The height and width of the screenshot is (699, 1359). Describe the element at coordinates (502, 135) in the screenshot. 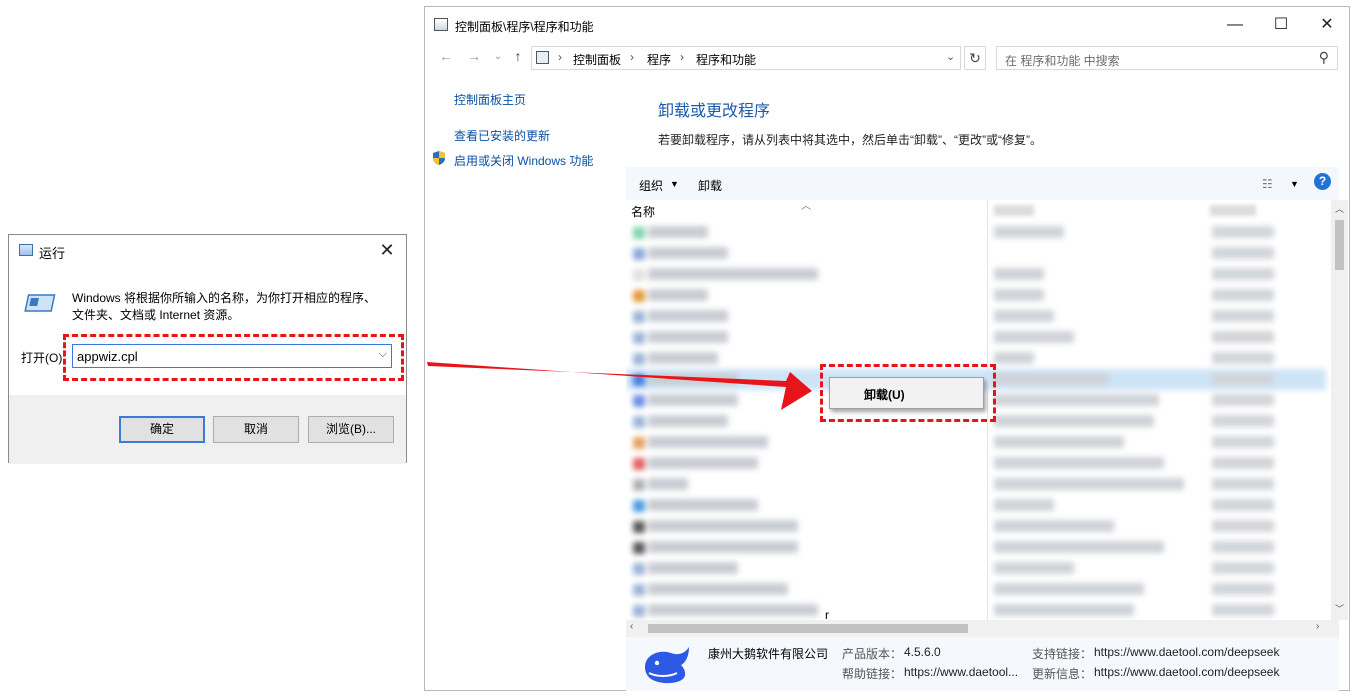

I see `nav-installed-updates: 查看已安装的更新` at that location.